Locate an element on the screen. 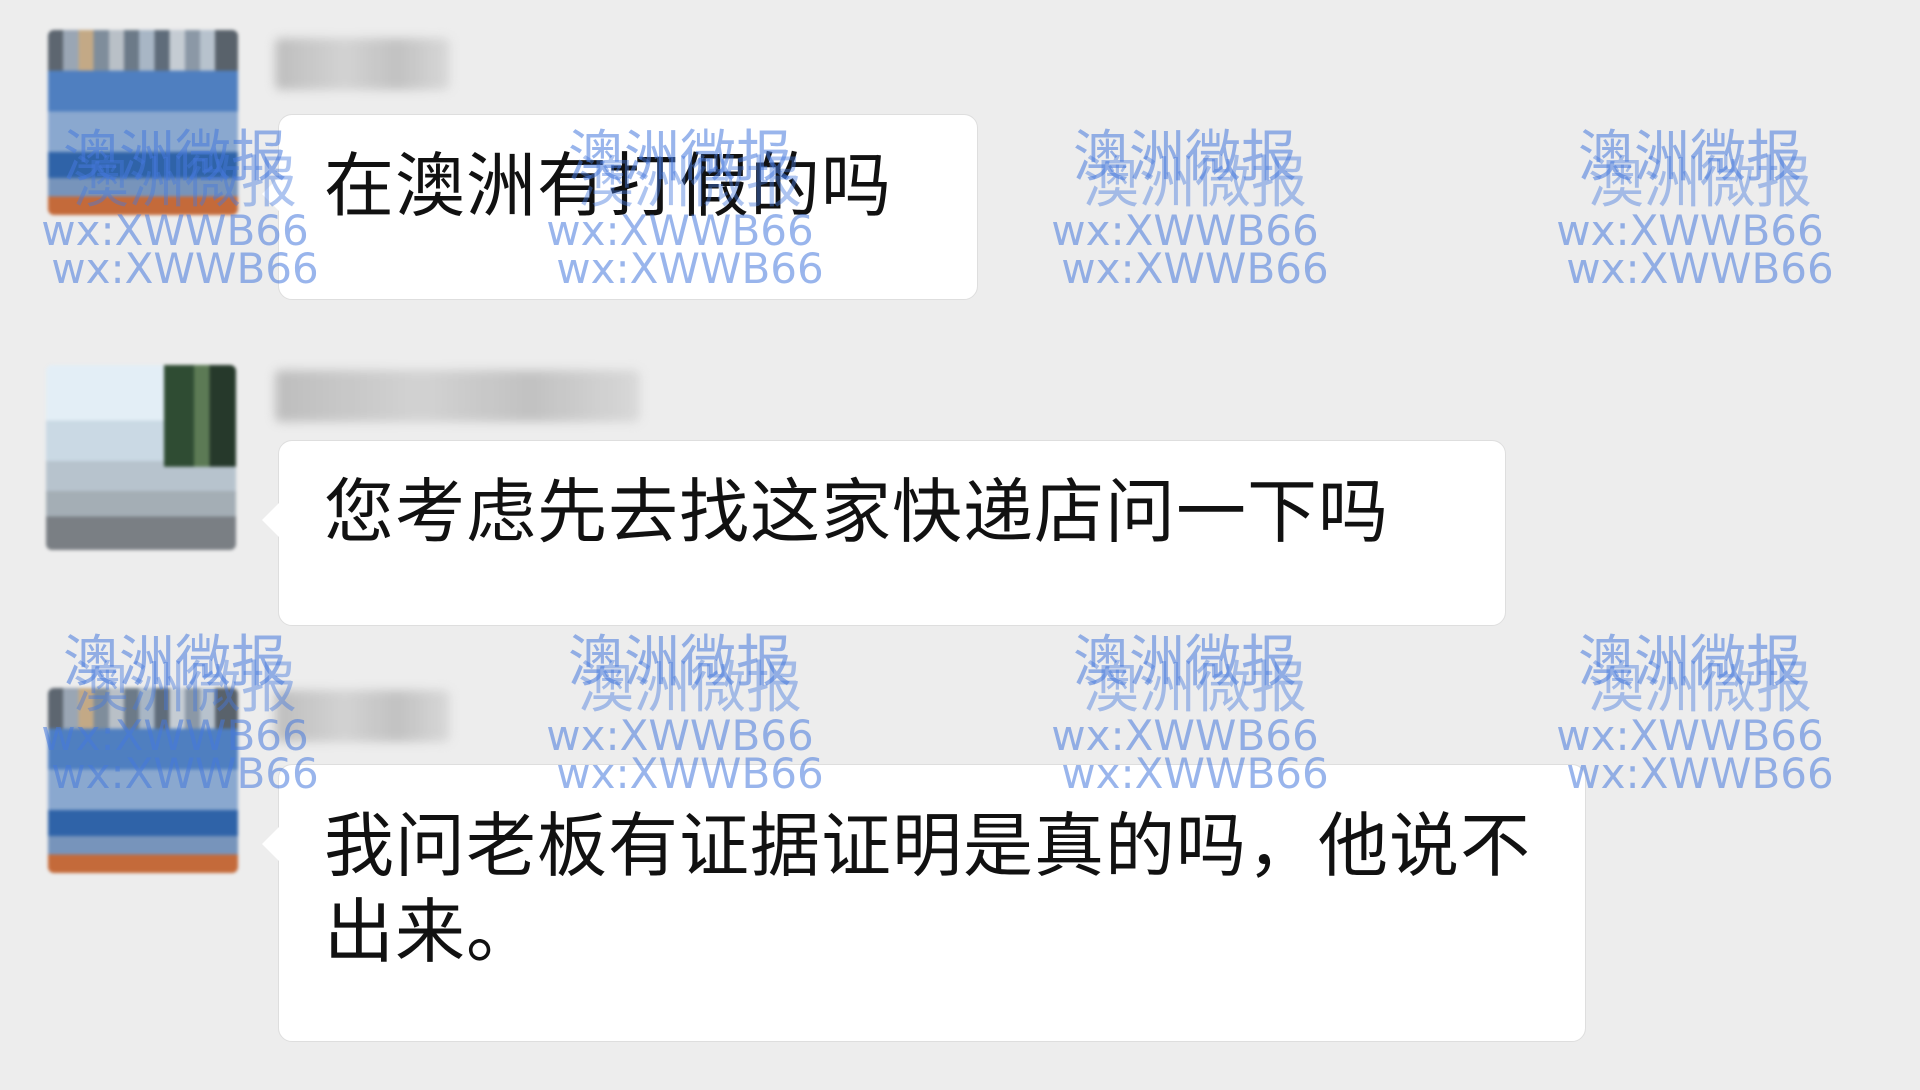 The width and height of the screenshot is (1920, 1090). message-text: 我问老板有证据证明是真的吗，他说不出来。 is located at coordinates (927, 889).